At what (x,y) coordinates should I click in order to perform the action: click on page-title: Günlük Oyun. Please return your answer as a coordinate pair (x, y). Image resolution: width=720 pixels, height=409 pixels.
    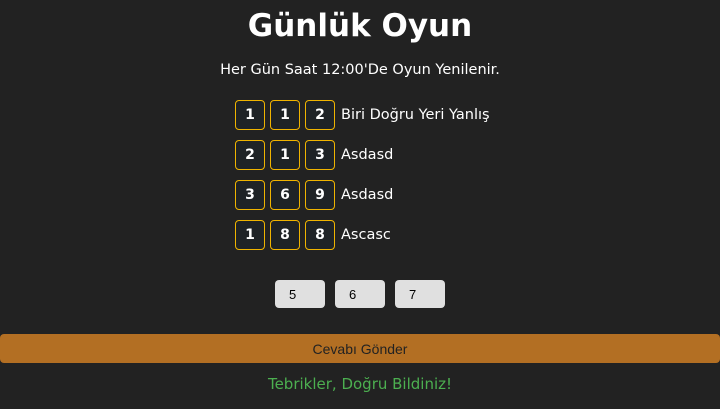
    Looking at the image, I should click on (360, 26).